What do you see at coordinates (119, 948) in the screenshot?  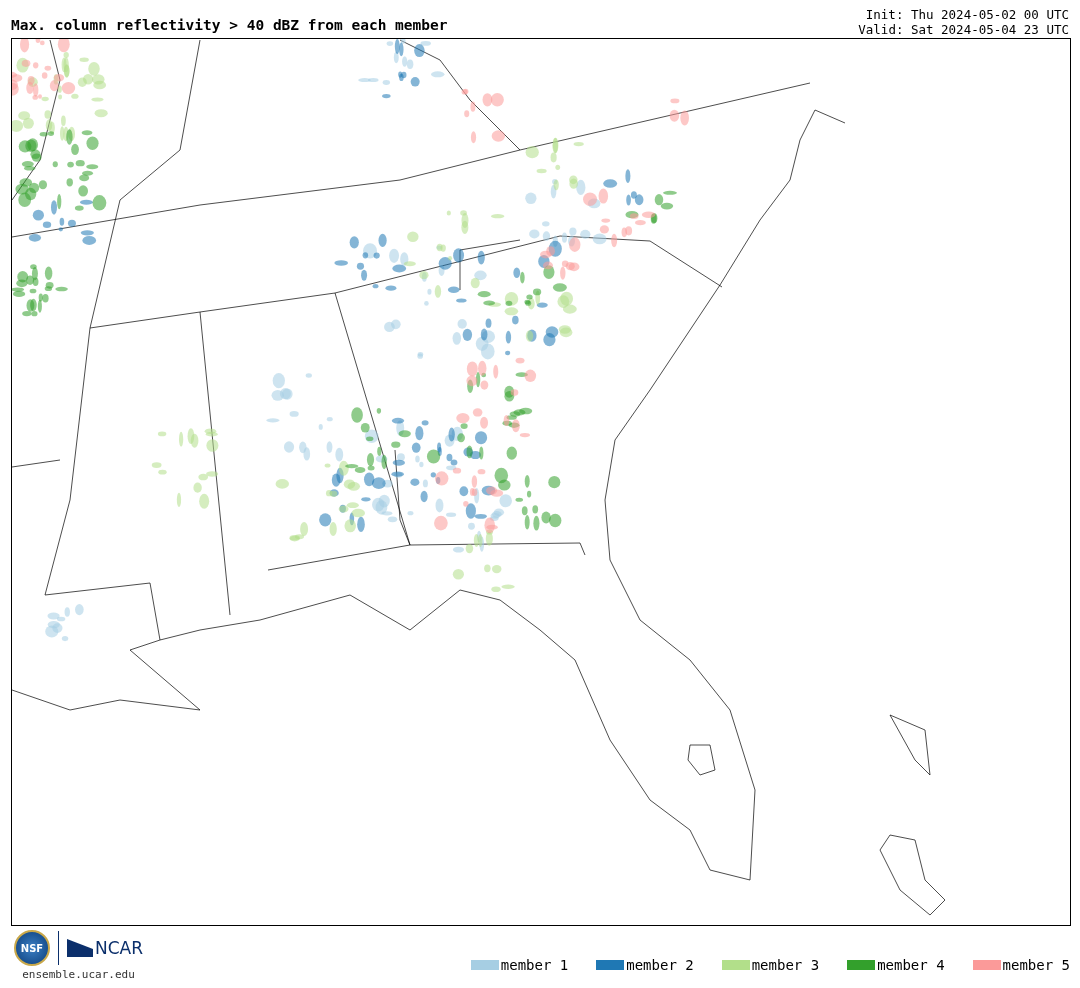 I see `ncar-wordmark: NCAR` at bounding box center [119, 948].